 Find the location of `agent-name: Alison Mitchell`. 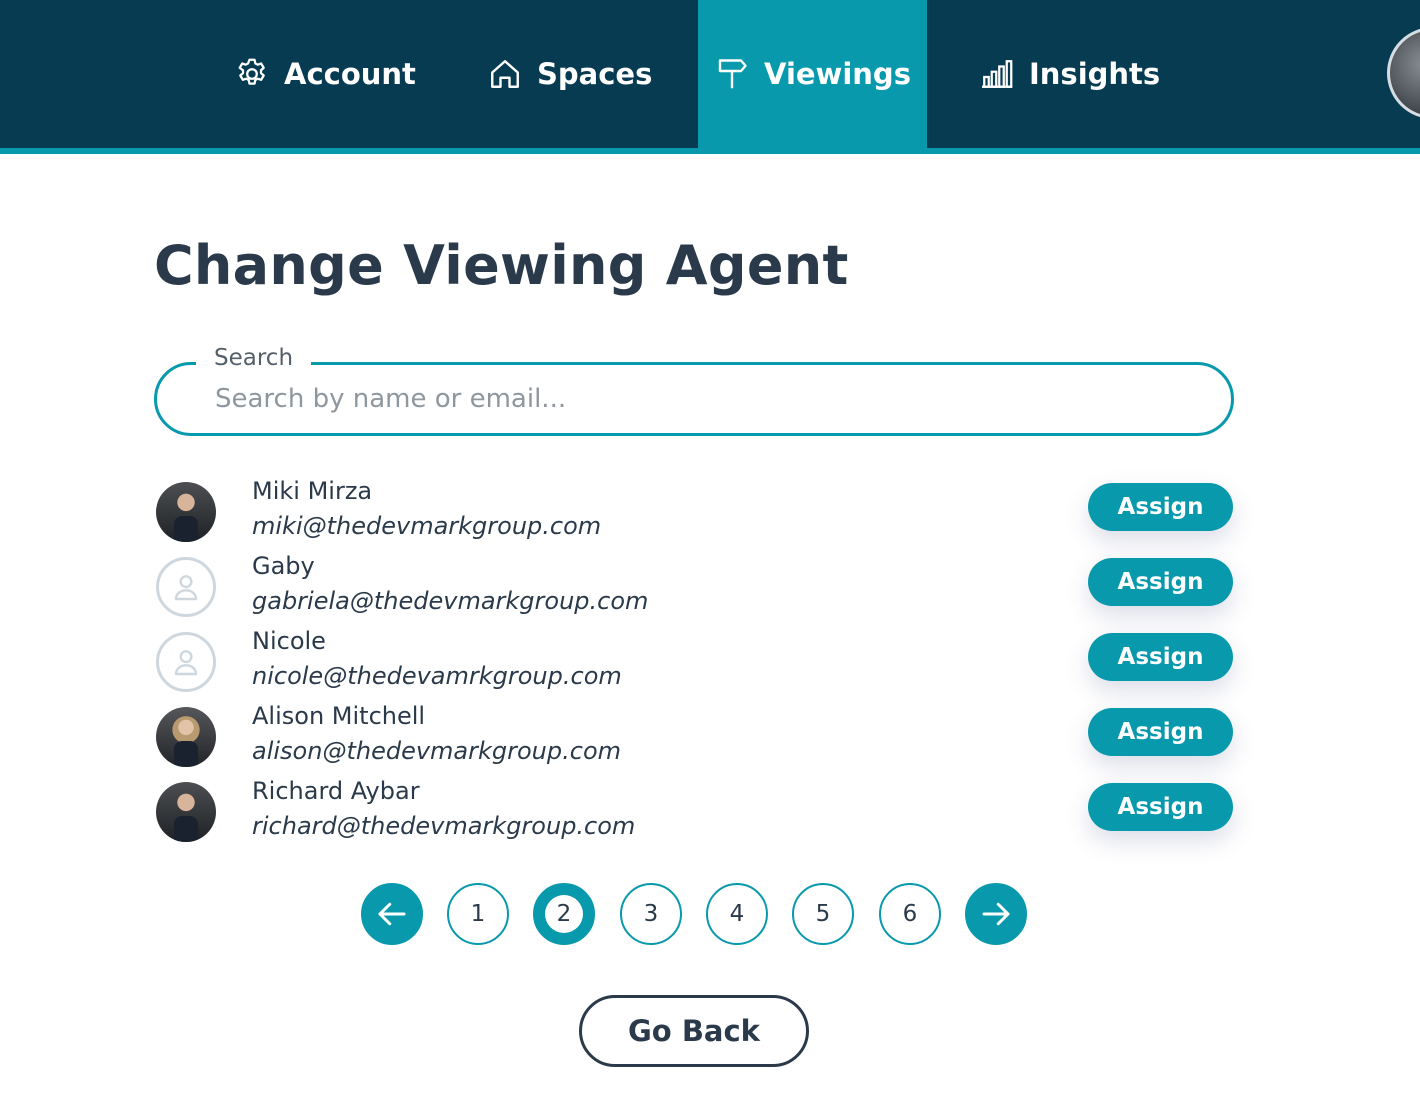

agent-name: Alison Mitchell is located at coordinates (339, 716).